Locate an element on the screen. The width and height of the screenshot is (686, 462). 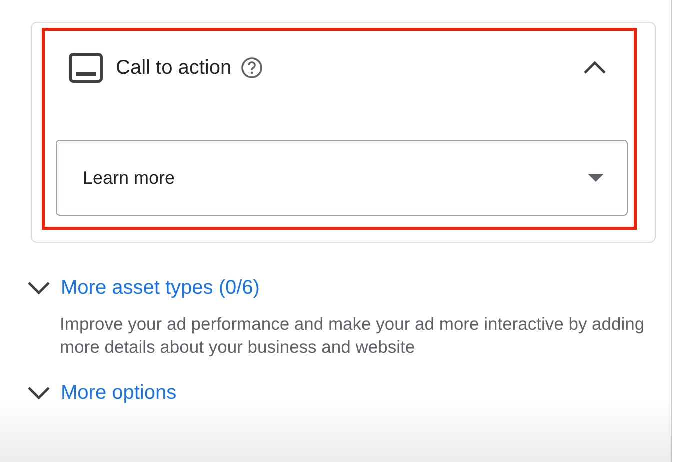
section-title: Call to action is located at coordinates (174, 68).